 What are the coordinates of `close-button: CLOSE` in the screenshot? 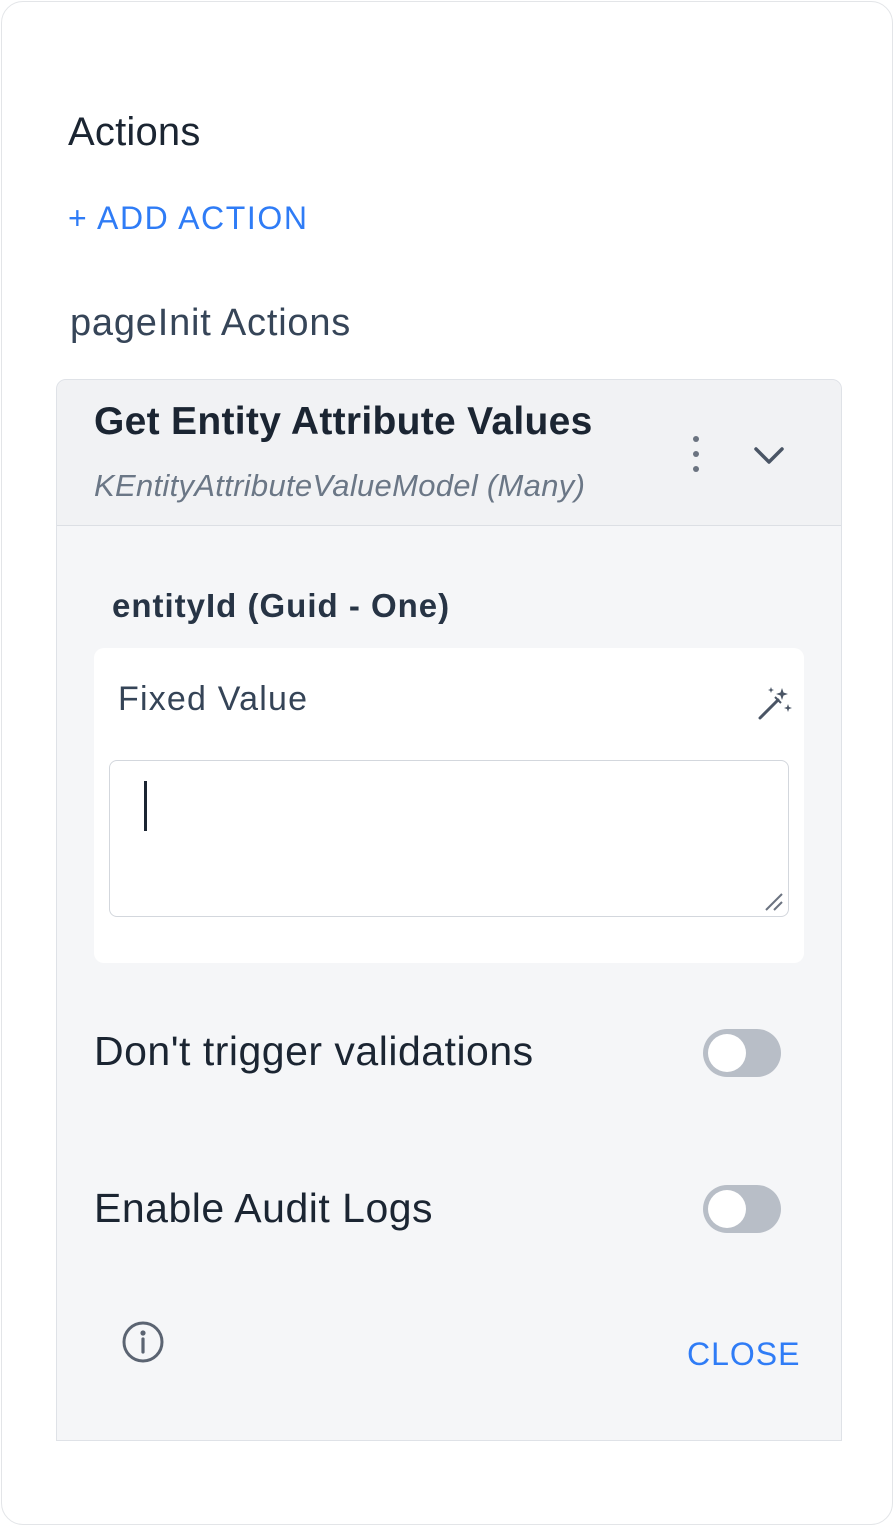 It's located at (743, 1354).